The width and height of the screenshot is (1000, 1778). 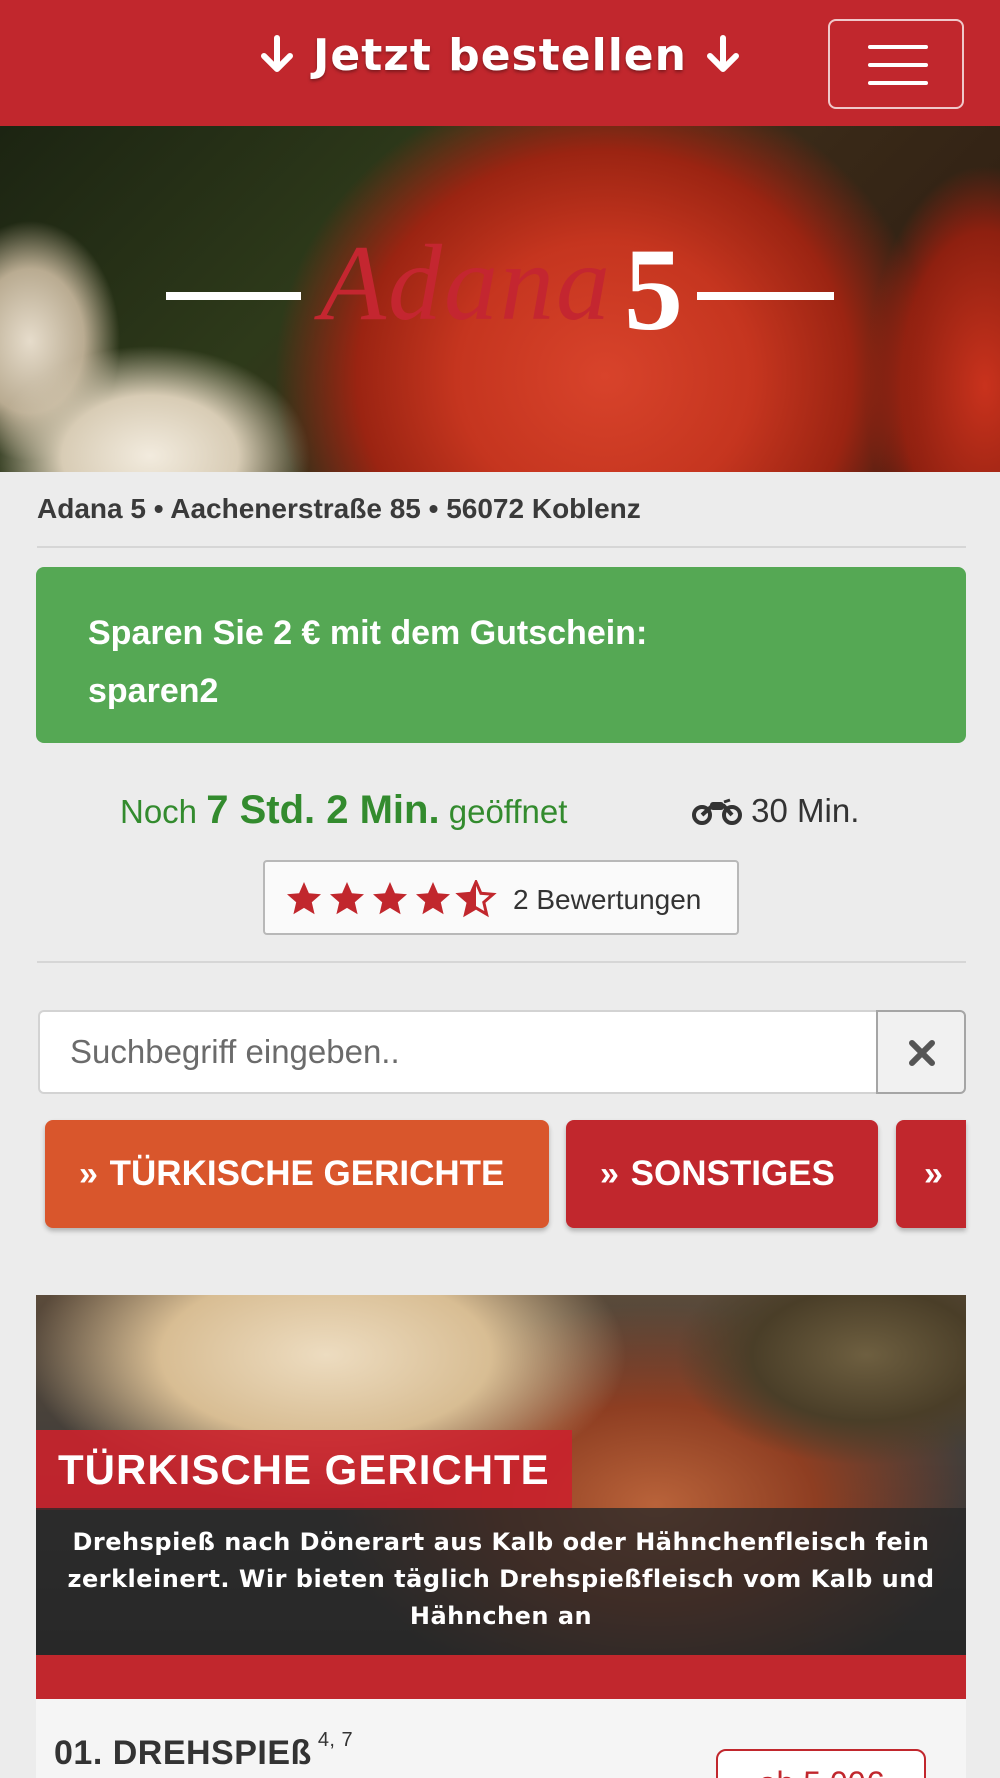 What do you see at coordinates (466, 283) in the screenshot?
I see `logo-text: Adana` at bounding box center [466, 283].